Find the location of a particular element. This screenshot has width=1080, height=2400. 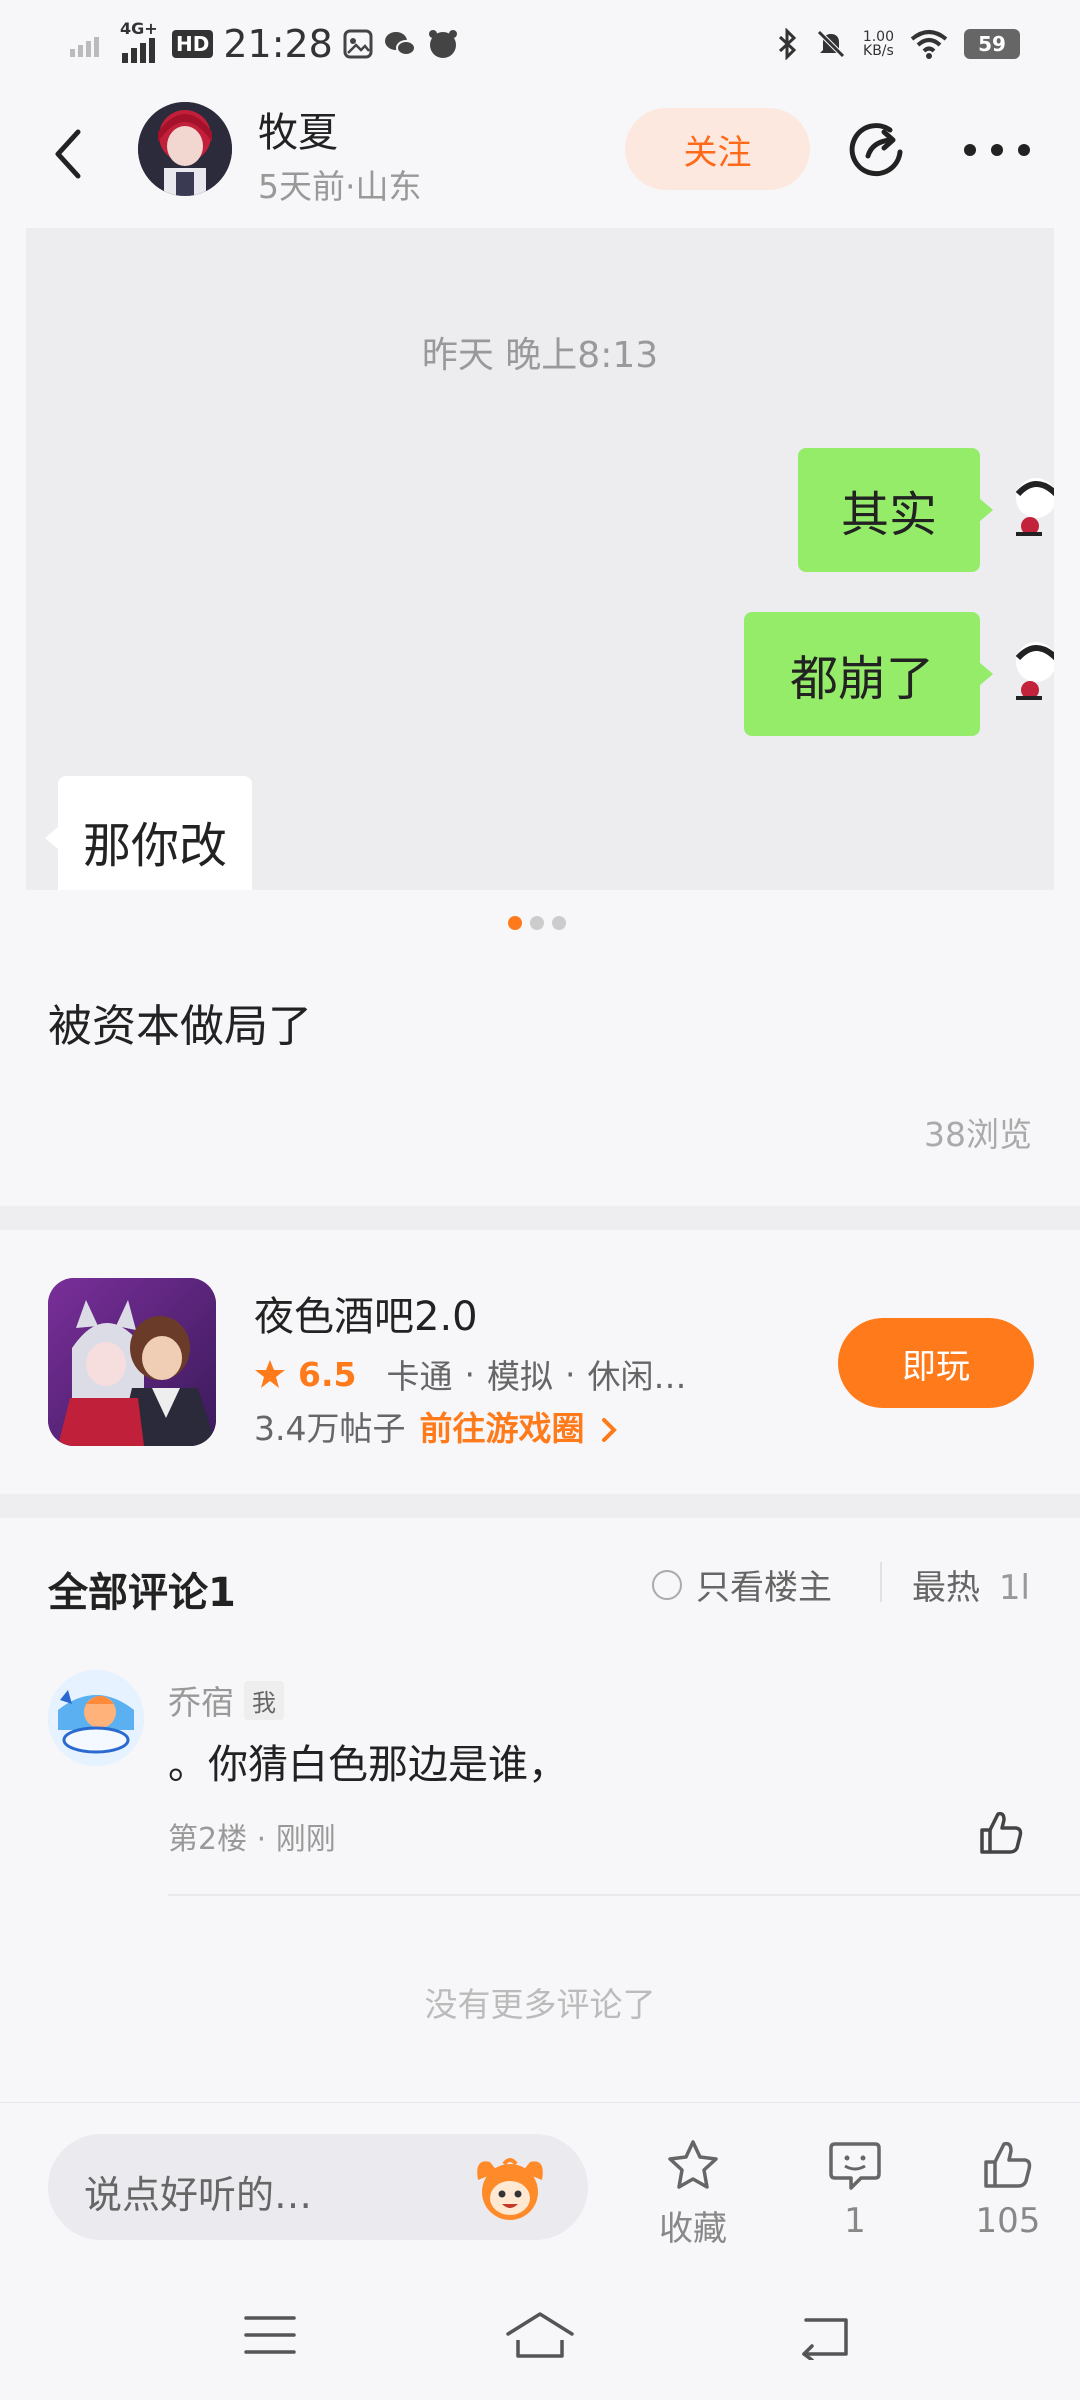

sort-selector: 最热 1l is located at coordinates (971, 1584).